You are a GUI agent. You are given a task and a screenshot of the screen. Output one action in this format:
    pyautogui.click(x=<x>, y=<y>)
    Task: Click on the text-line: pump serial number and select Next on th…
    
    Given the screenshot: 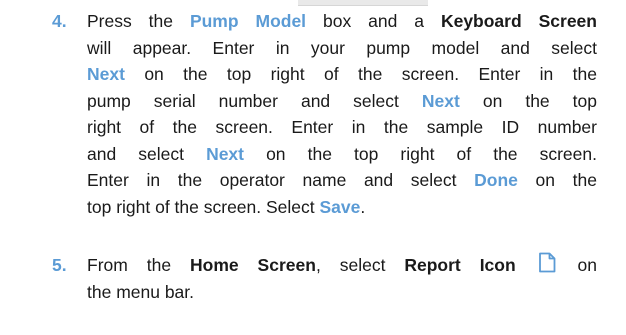 What is the action you would take?
    pyautogui.click(x=342, y=101)
    